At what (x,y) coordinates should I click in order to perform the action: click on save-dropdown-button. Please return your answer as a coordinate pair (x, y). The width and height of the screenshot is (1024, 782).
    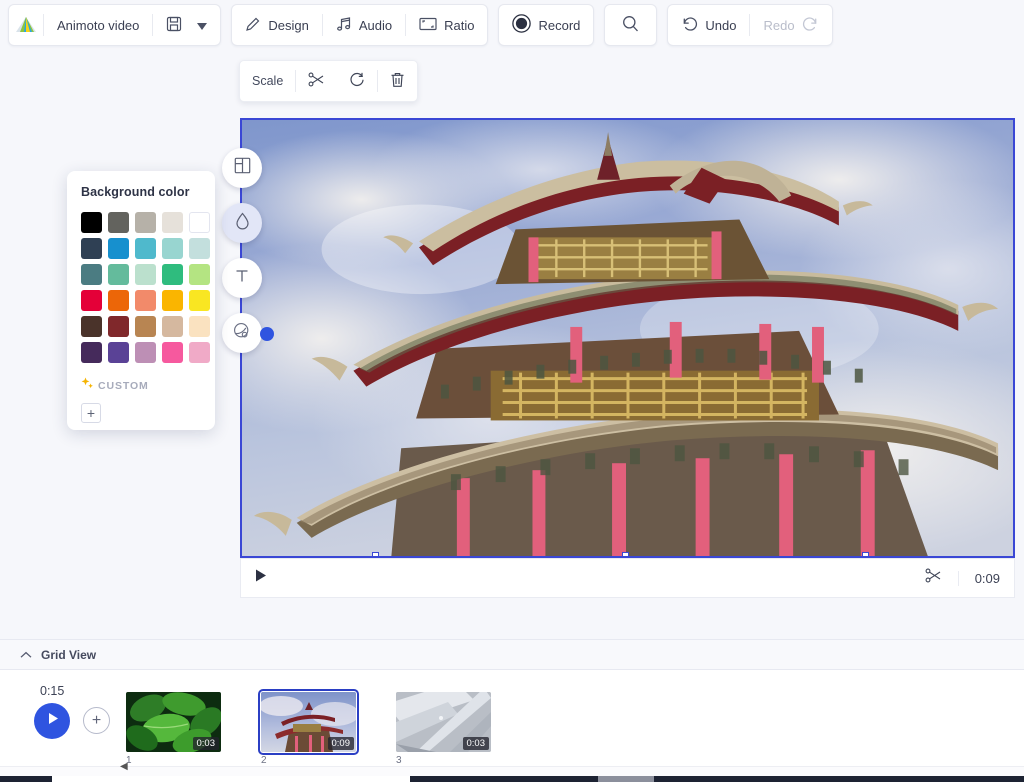
    Looking at the image, I should click on (207, 25).